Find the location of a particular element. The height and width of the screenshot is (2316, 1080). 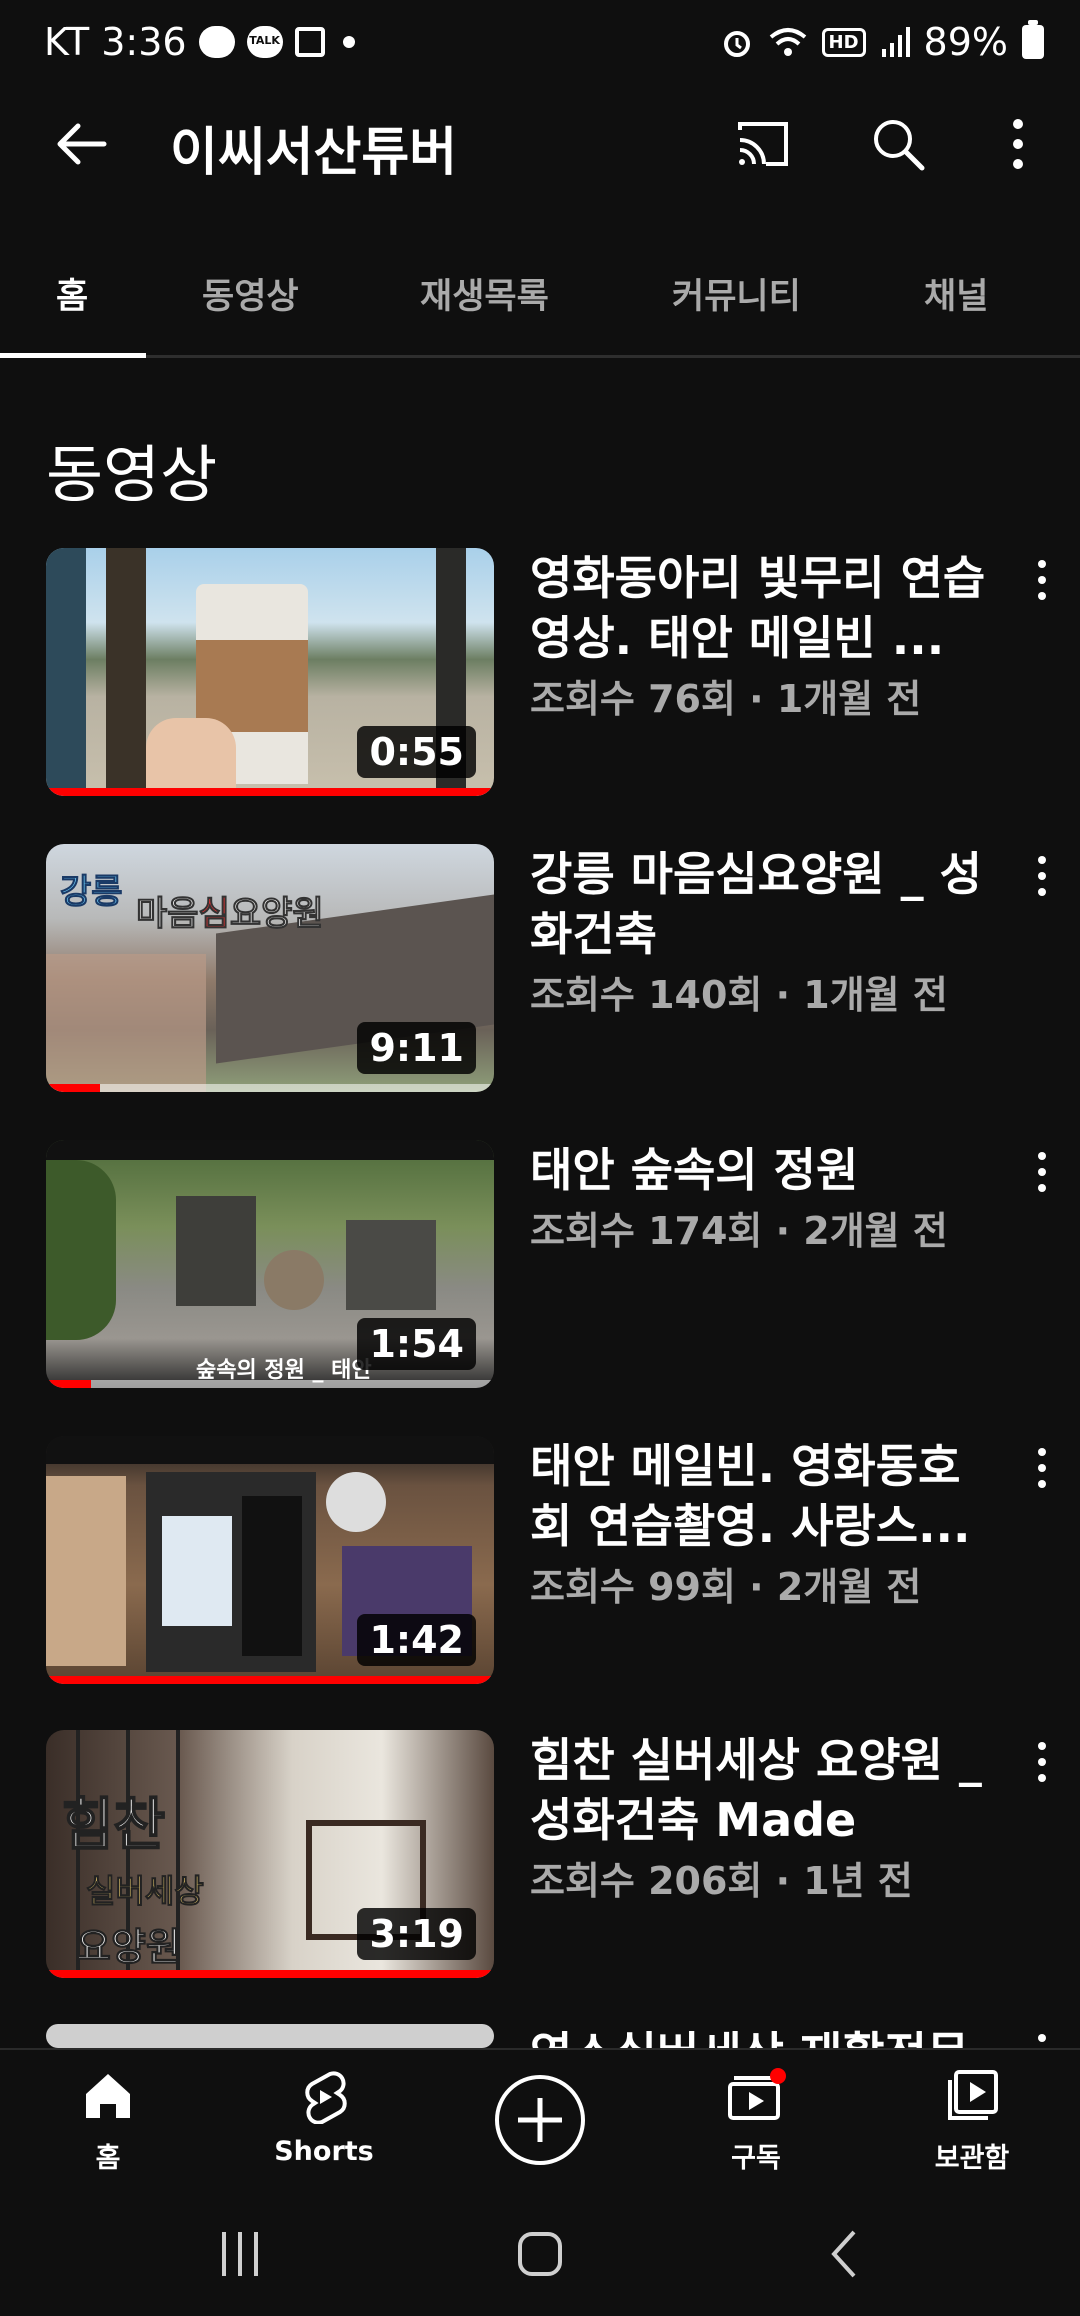

recent-apps-icon is located at coordinates (240, 2254).